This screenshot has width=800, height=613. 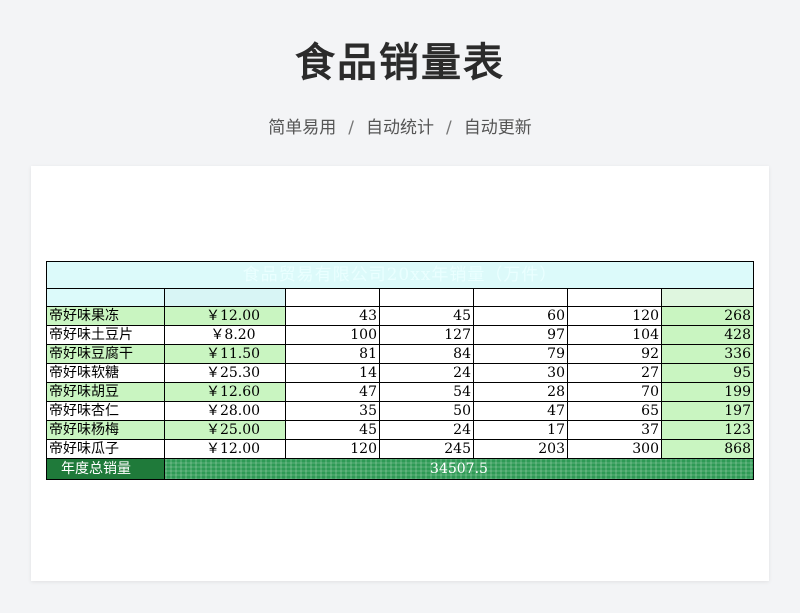 I want to click on sales-value-cell: 100, so click(x=332, y=335).